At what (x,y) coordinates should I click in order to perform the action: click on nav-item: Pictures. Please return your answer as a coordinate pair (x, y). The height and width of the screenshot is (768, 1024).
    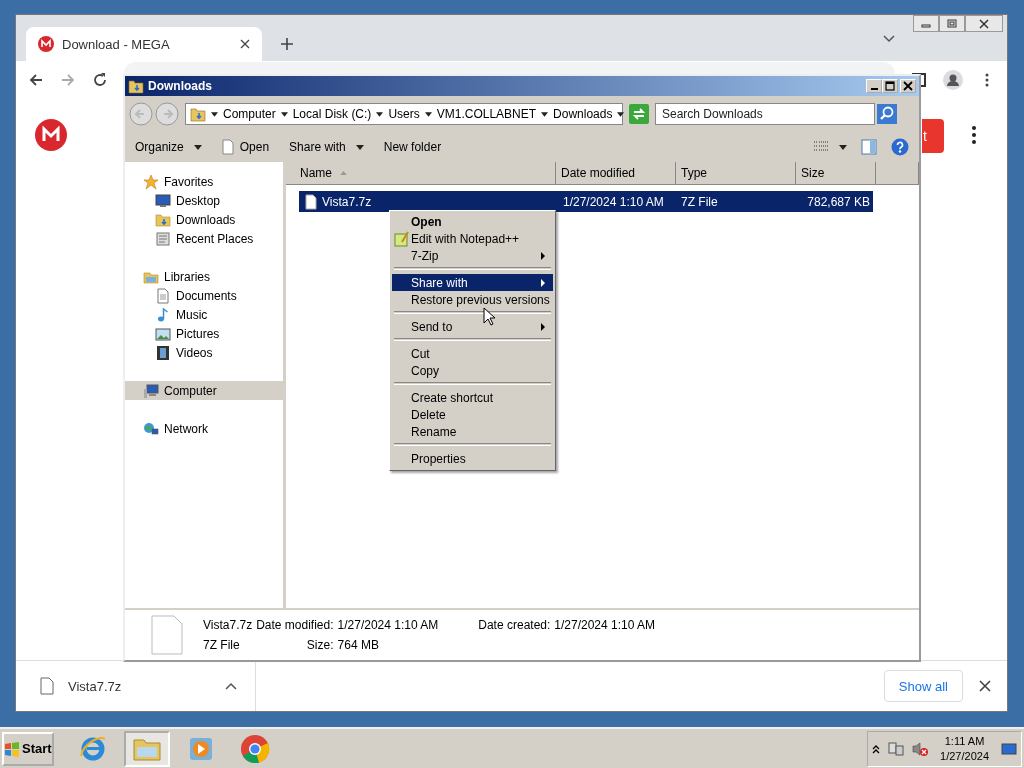
    Looking at the image, I should click on (204, 333).